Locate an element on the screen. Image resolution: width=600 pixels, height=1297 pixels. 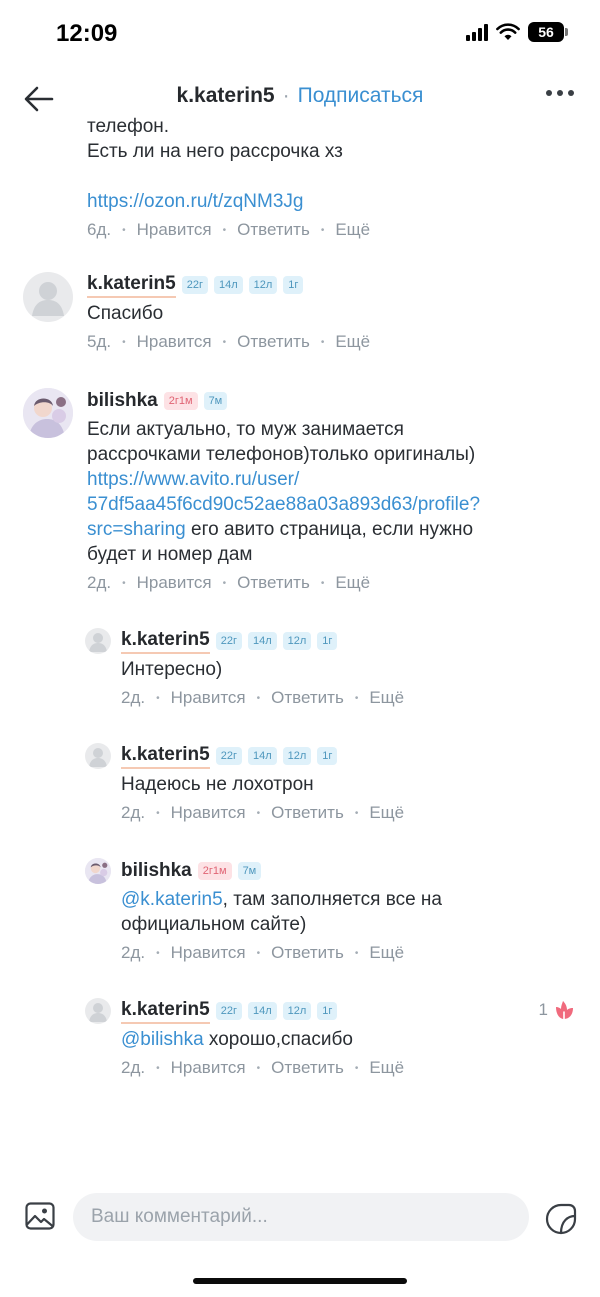
like-indicator: 1 is located at coordinates (557, 1010).